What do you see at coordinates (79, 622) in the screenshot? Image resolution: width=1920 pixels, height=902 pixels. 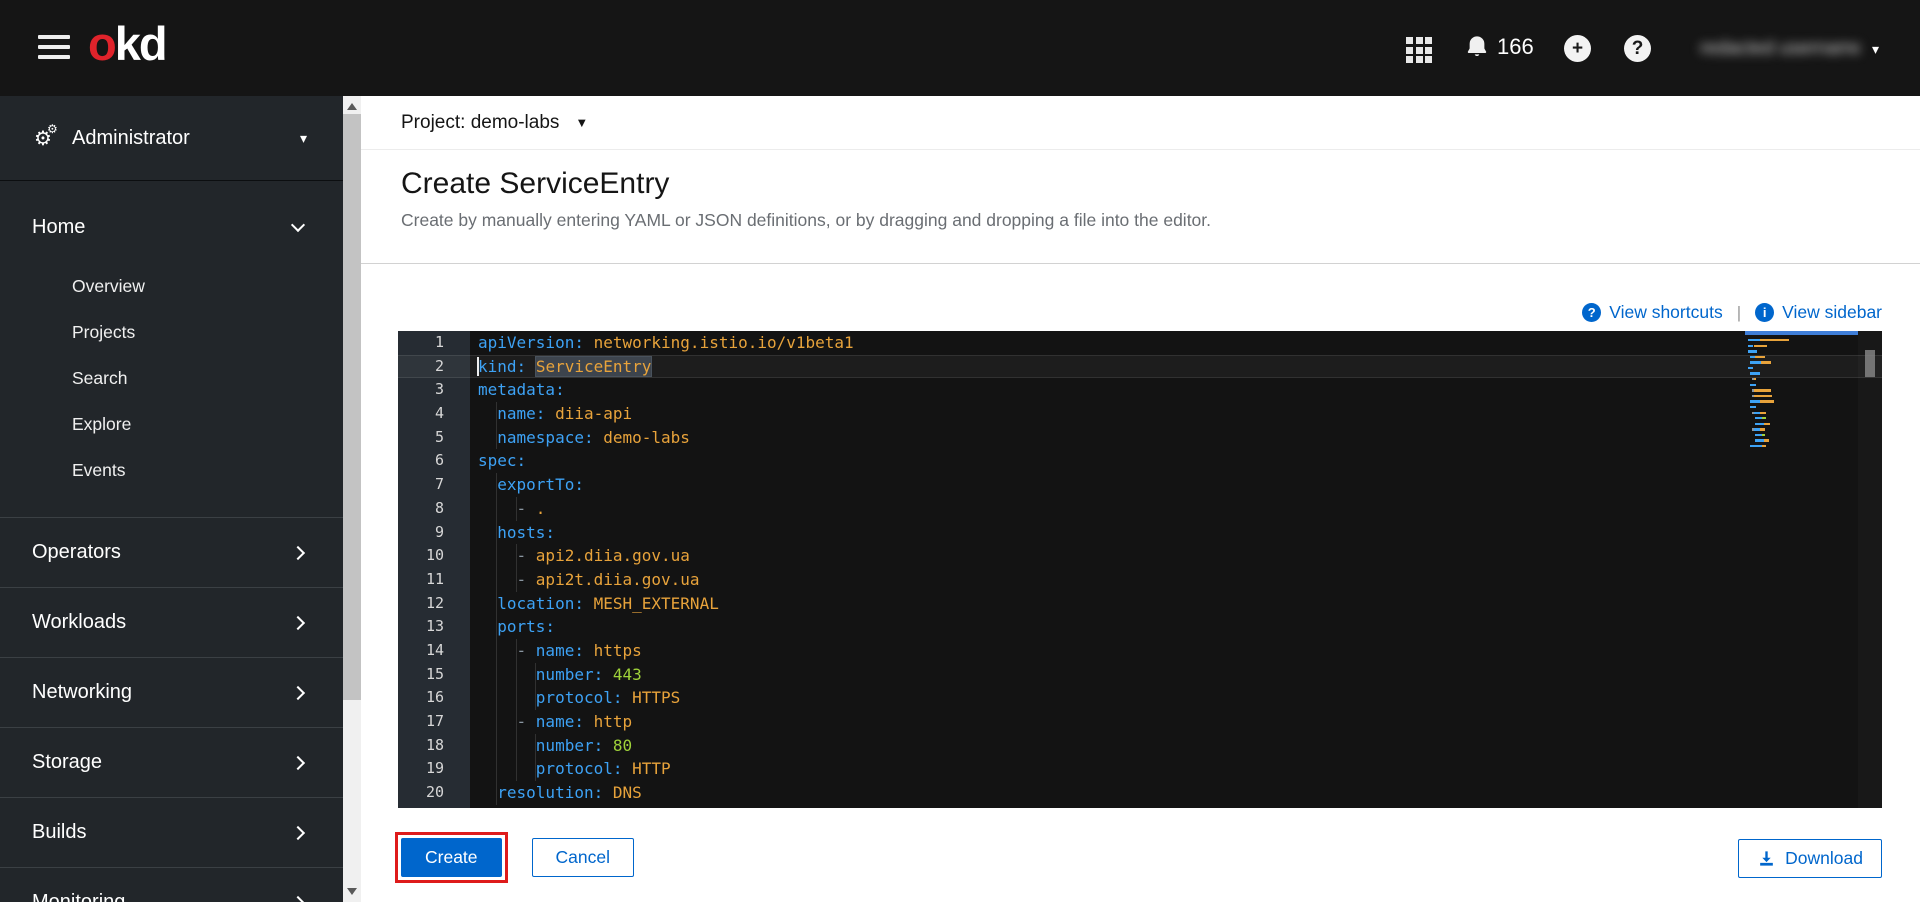 I see `sidebar-item-label: Workloads` at bounding box center [79, 622].